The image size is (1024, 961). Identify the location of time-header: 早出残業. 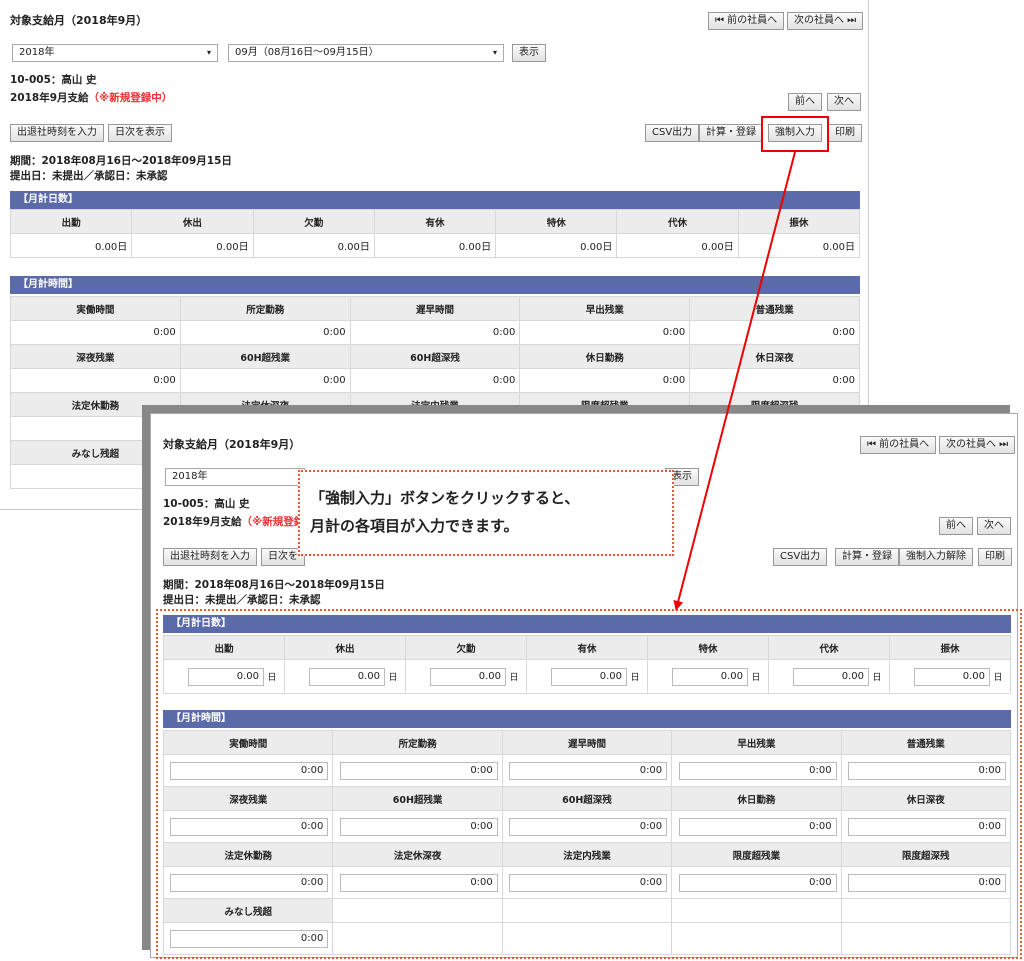
(605, 308).